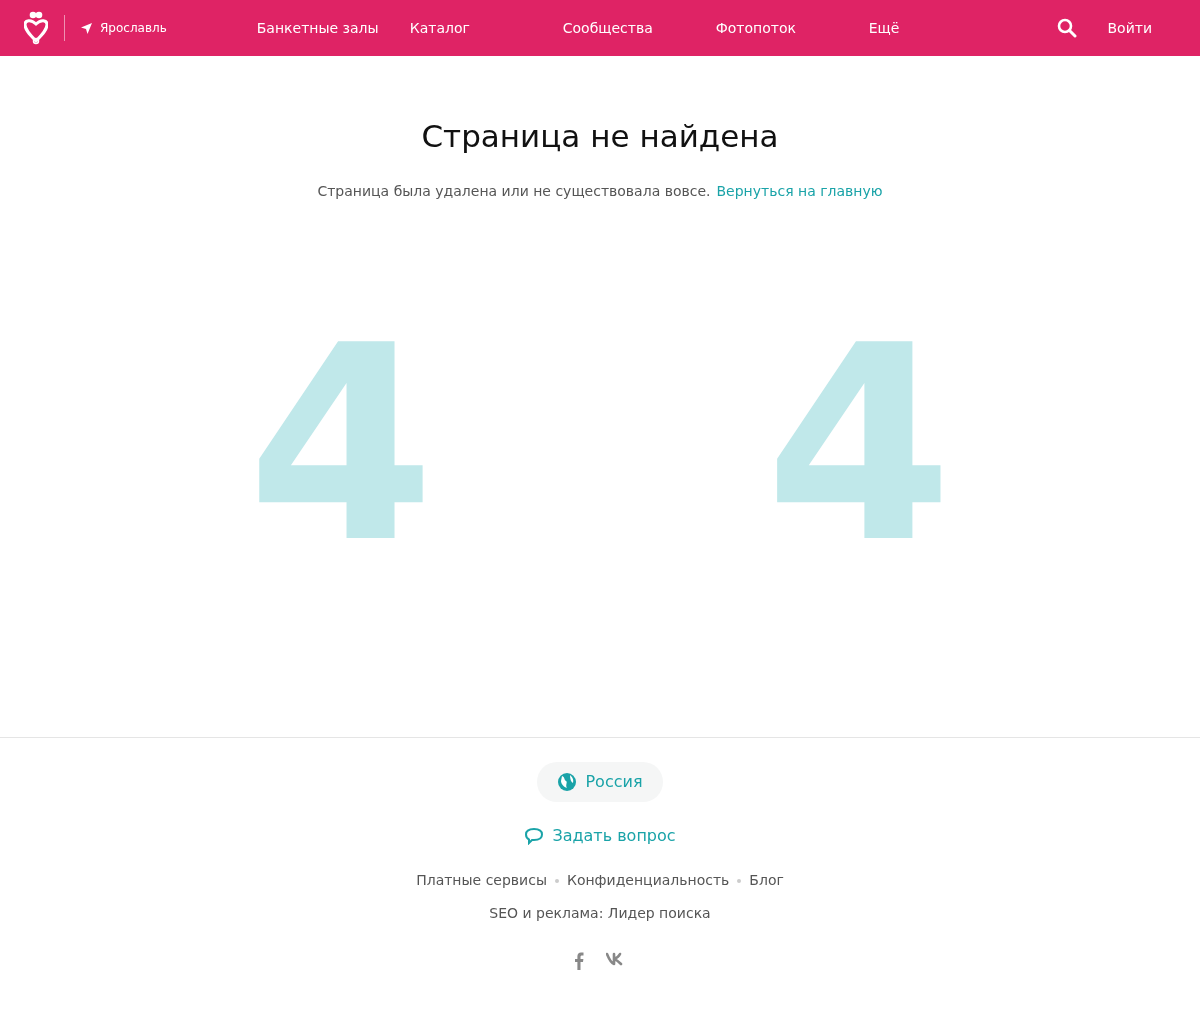 This screenshot has height=1010, width=1200. What do you see at coordinates (481, 880) in the screenshot?
I see `footer-link: Платные сервисы` at bounding box center [481, 880].